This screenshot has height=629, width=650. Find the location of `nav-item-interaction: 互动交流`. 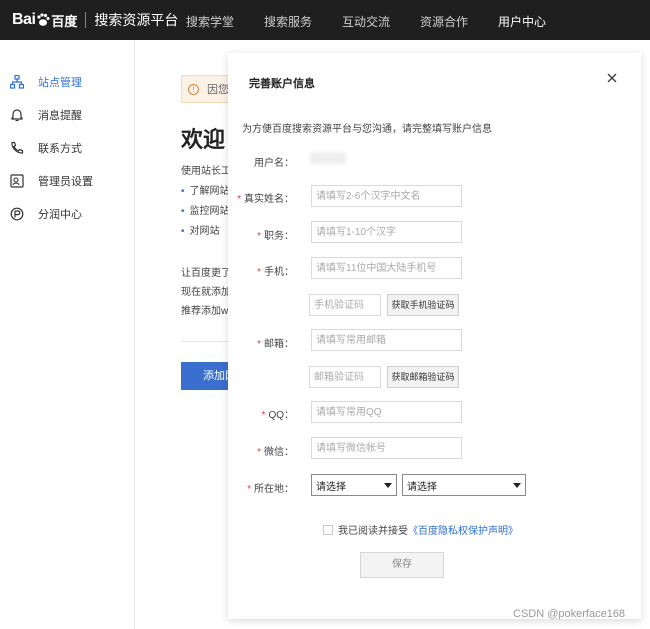

nav-item-interaction: 互动交流 is located at coordinates (366, 21).